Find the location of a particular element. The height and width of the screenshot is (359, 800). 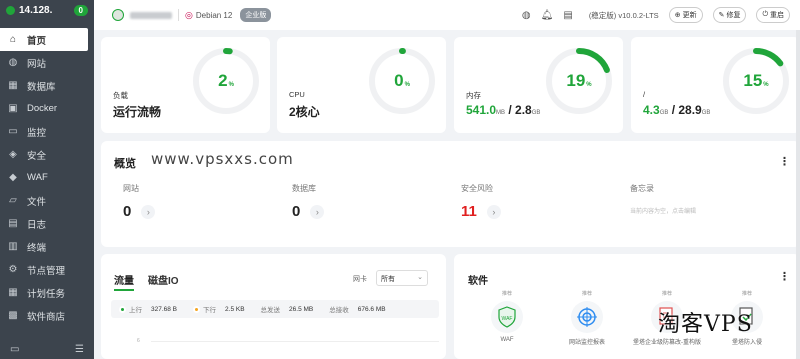

store-icon: ▩ is located at coordinates (13, 315).